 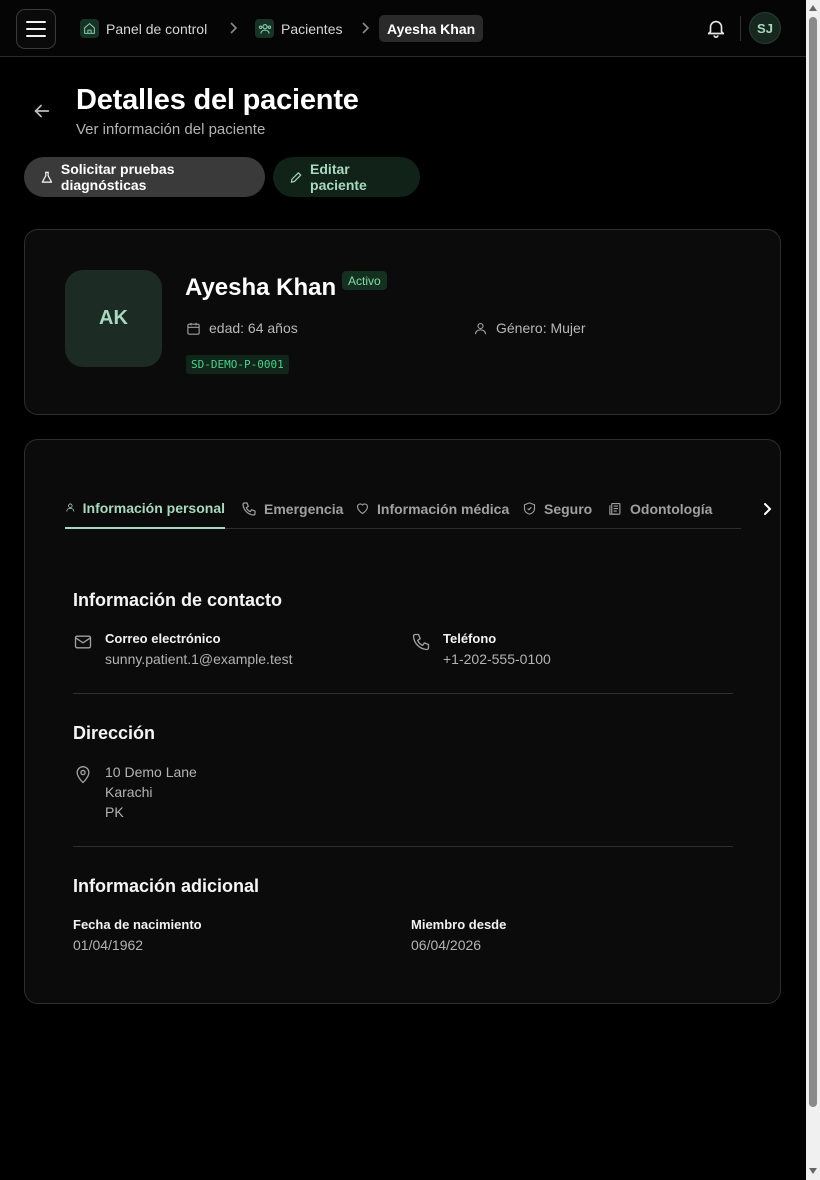 I want to click on tab-medical-info: Información médica, so click(x=432, y=508).